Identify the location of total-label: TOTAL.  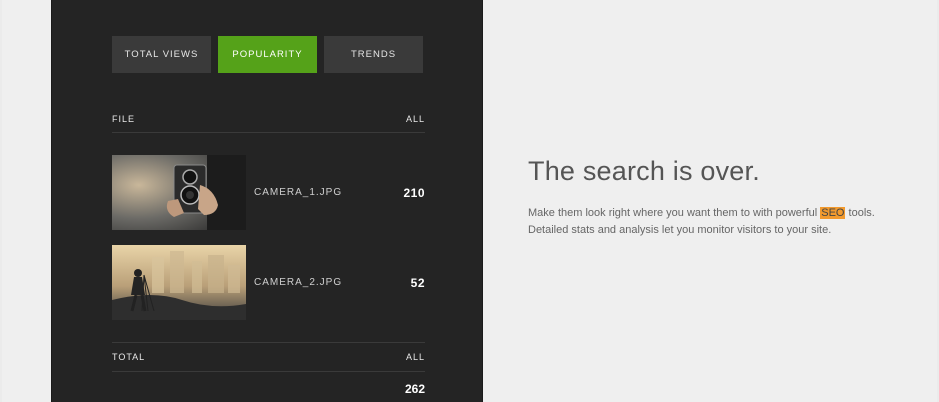
(129, 357).